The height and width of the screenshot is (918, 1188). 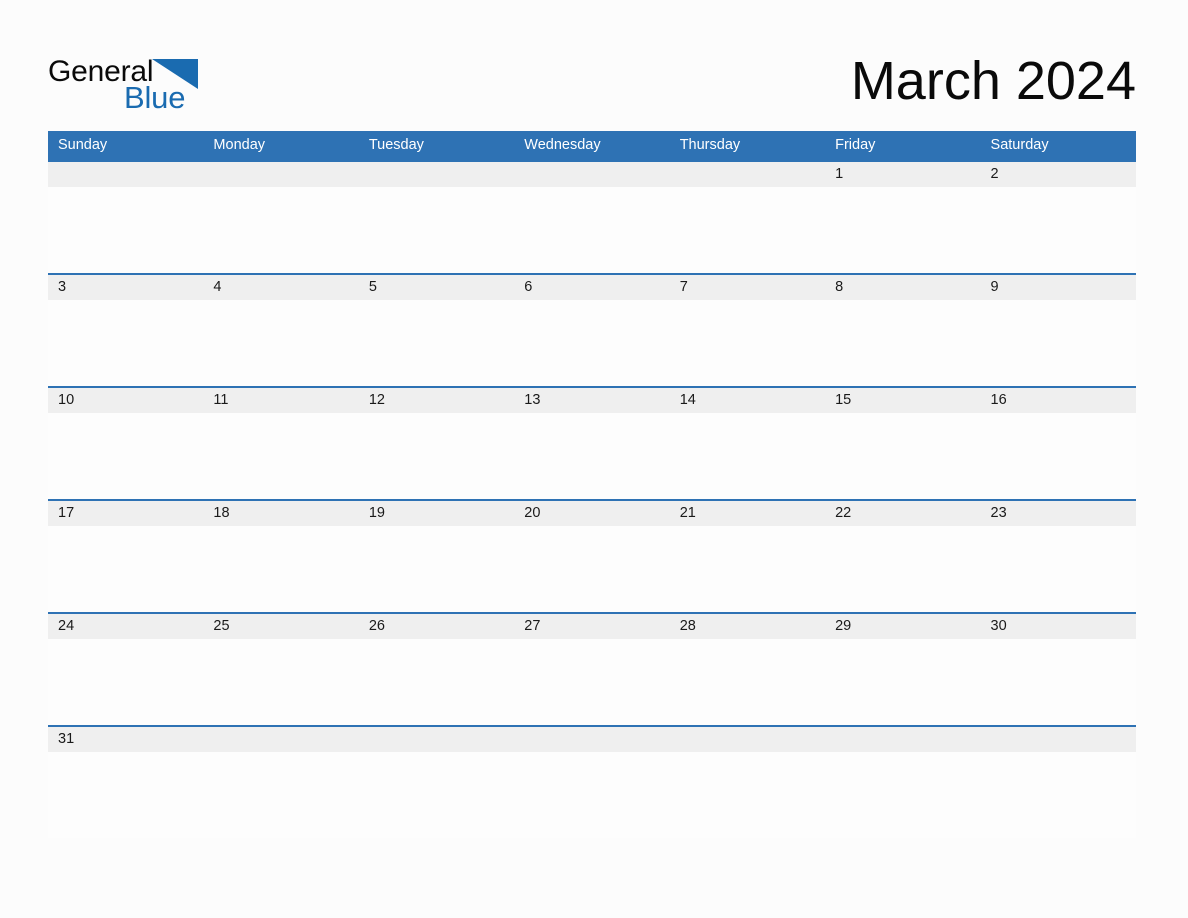 What do you see at coordinates (1058, 626) in the screenshot?
I see `calendar-day-cell: 30` at bounding box center [1058, 626].